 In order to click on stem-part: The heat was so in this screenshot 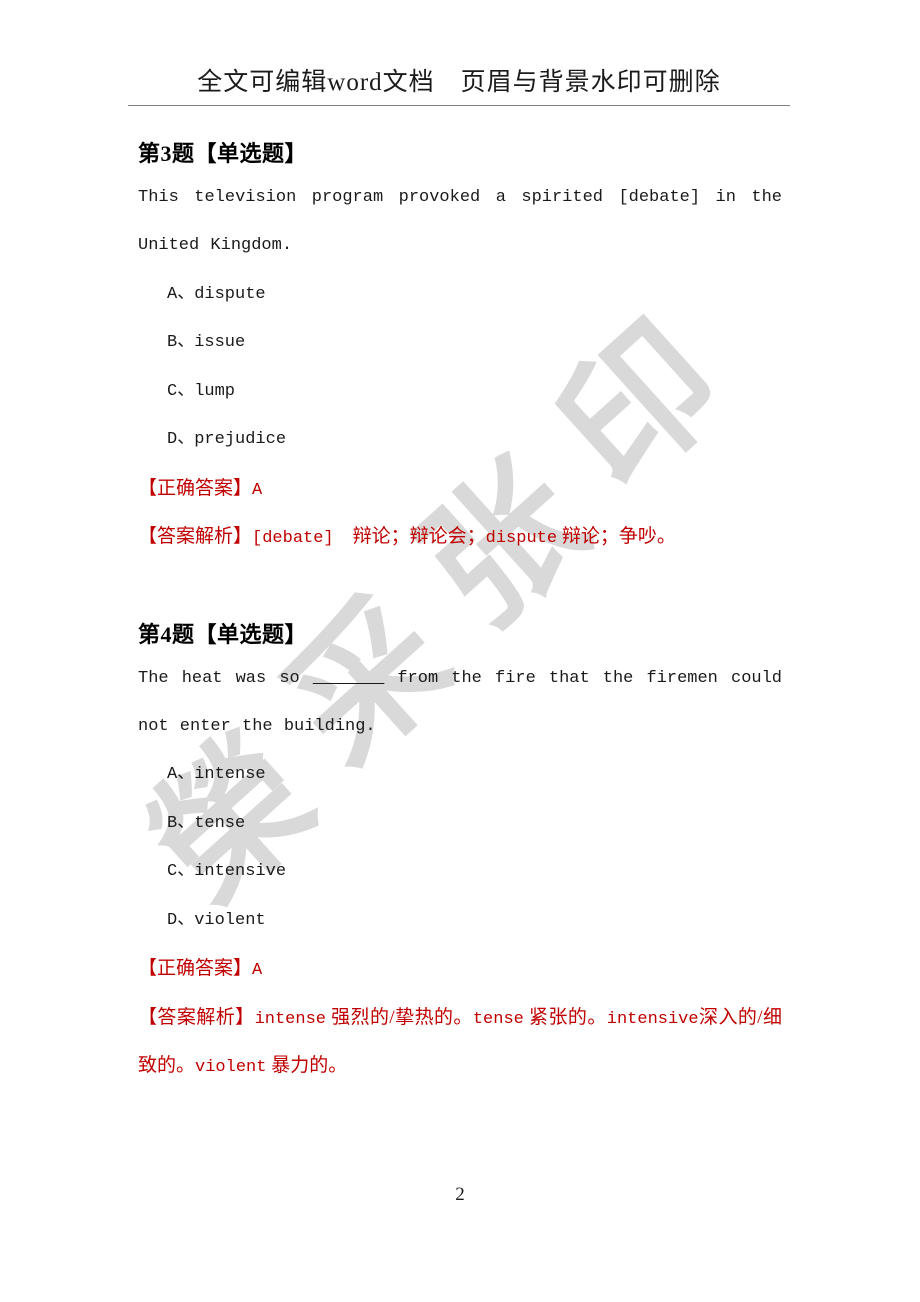, I will do `click(225, 678)`.